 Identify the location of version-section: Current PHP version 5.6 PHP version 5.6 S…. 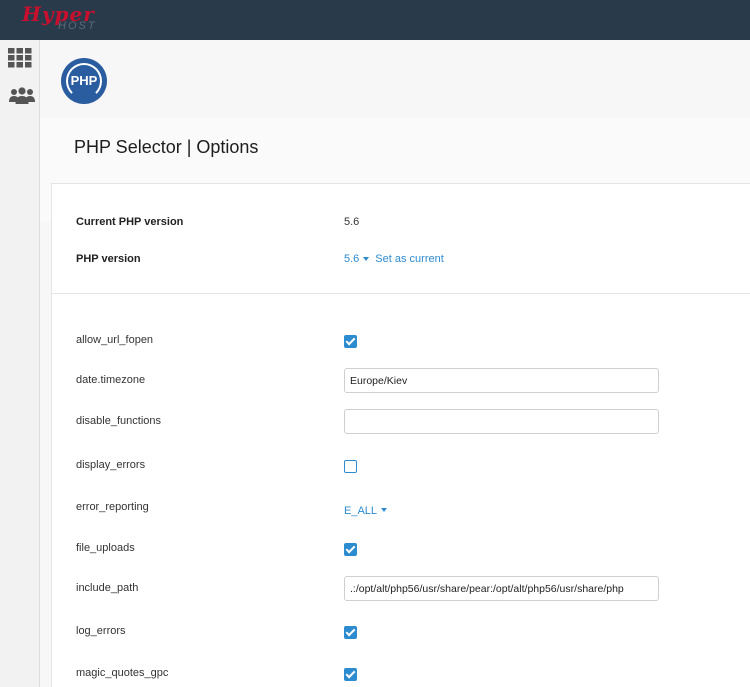
(401, 239).